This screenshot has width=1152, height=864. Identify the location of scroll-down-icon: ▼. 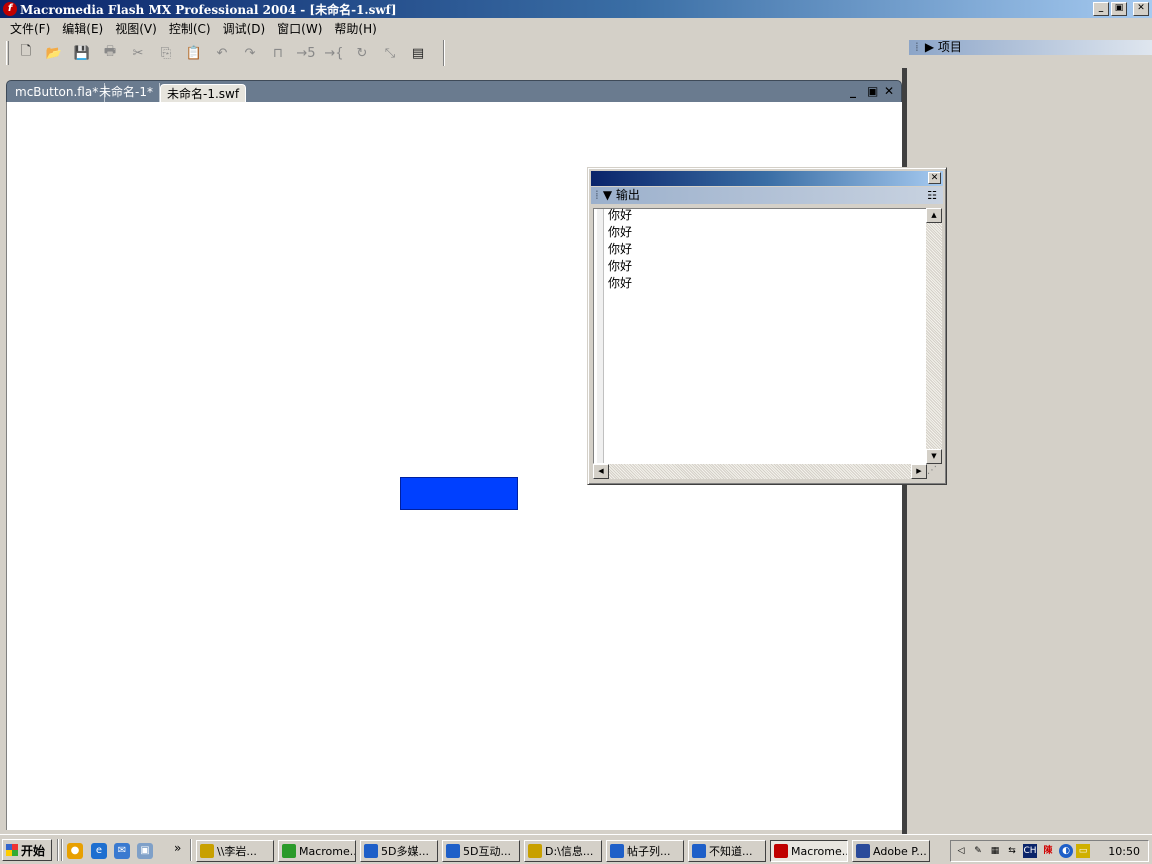
(934, 456).